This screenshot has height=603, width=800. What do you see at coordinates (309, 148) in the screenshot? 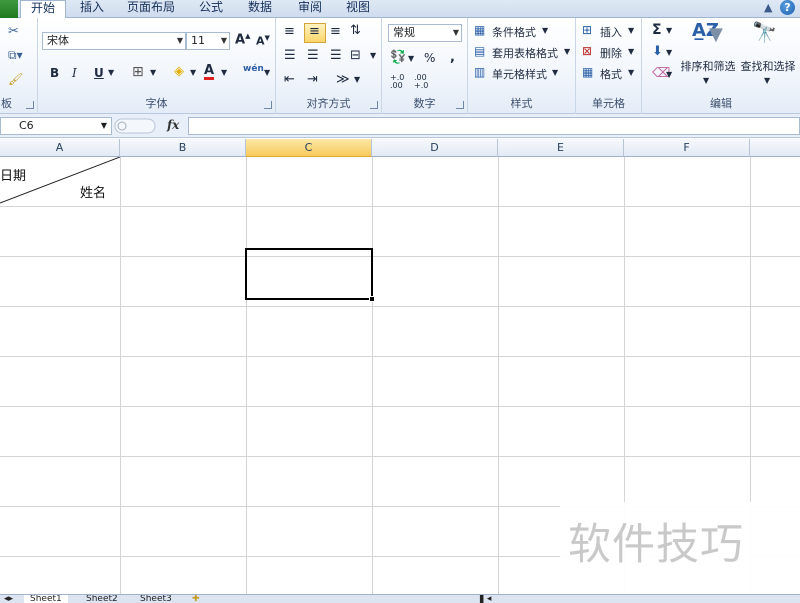
I see `column-header-c: C` at bounding box center [309, 148].